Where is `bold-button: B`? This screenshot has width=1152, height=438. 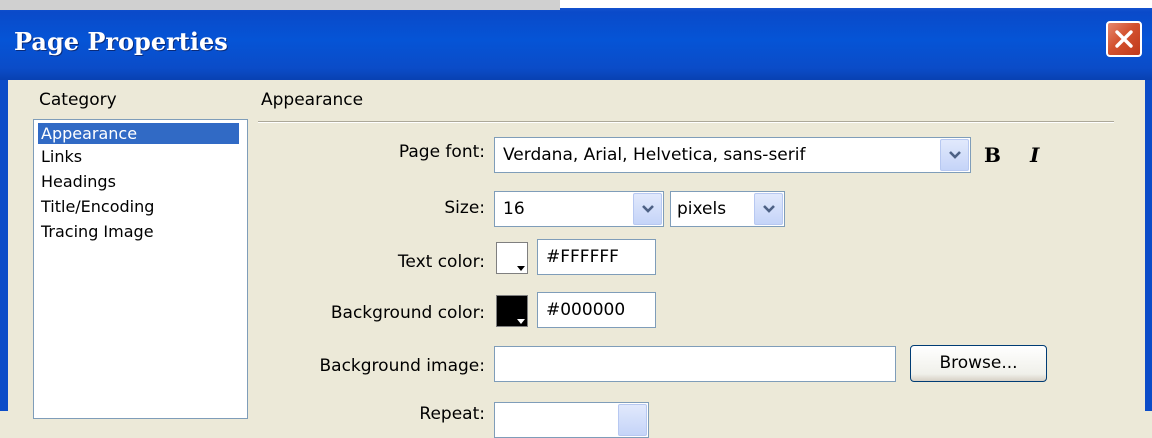 bold-button: B is located at coordinates (992, 155).